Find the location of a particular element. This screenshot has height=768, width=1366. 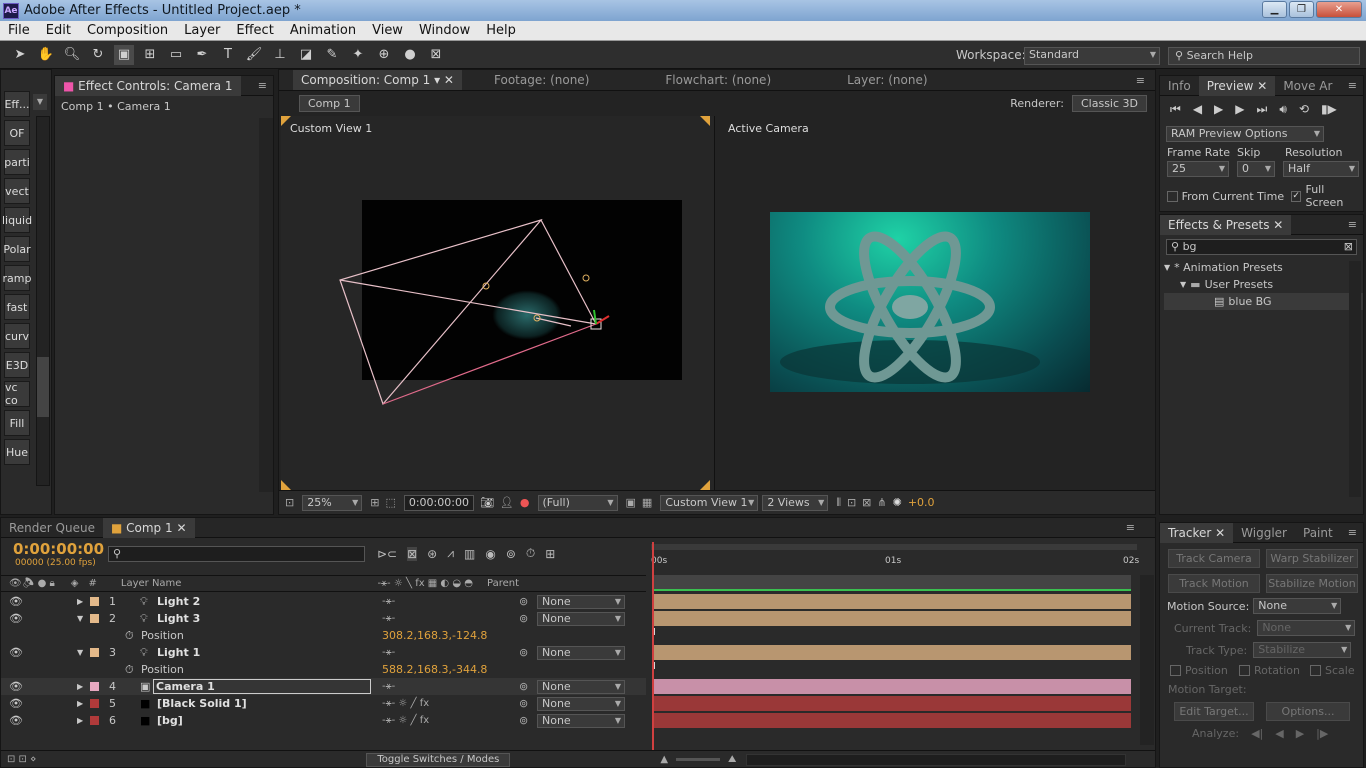

reset-exposure-icon: ✺ is located at coordinates (897, 502).